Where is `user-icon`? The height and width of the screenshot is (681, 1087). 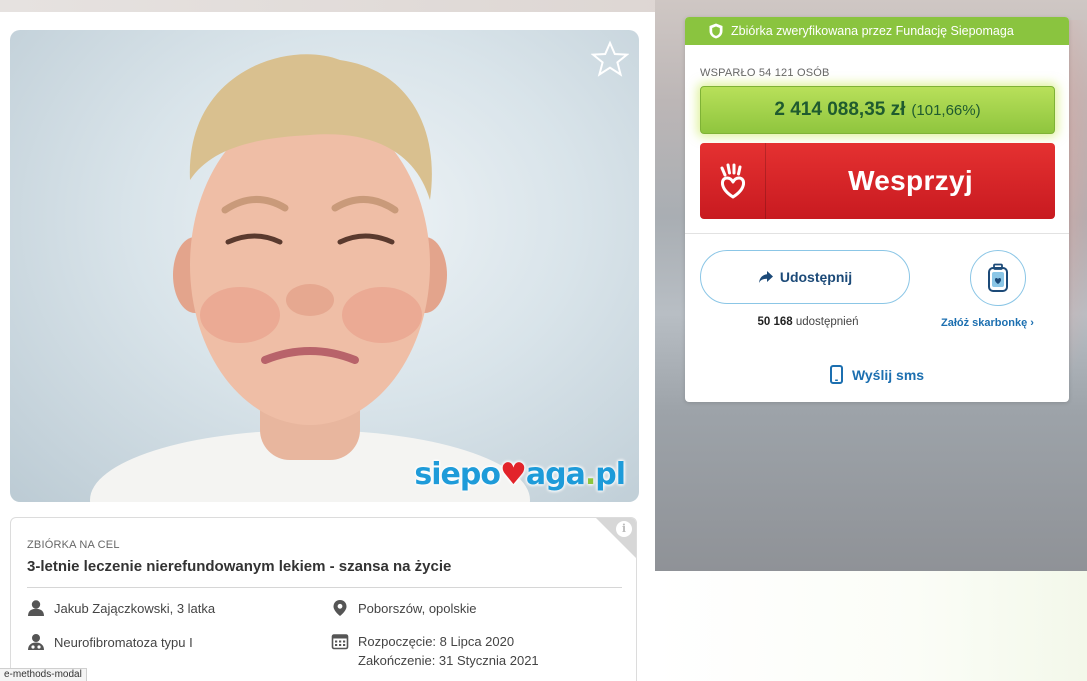
user-icon is located at coordinates (36, 608).